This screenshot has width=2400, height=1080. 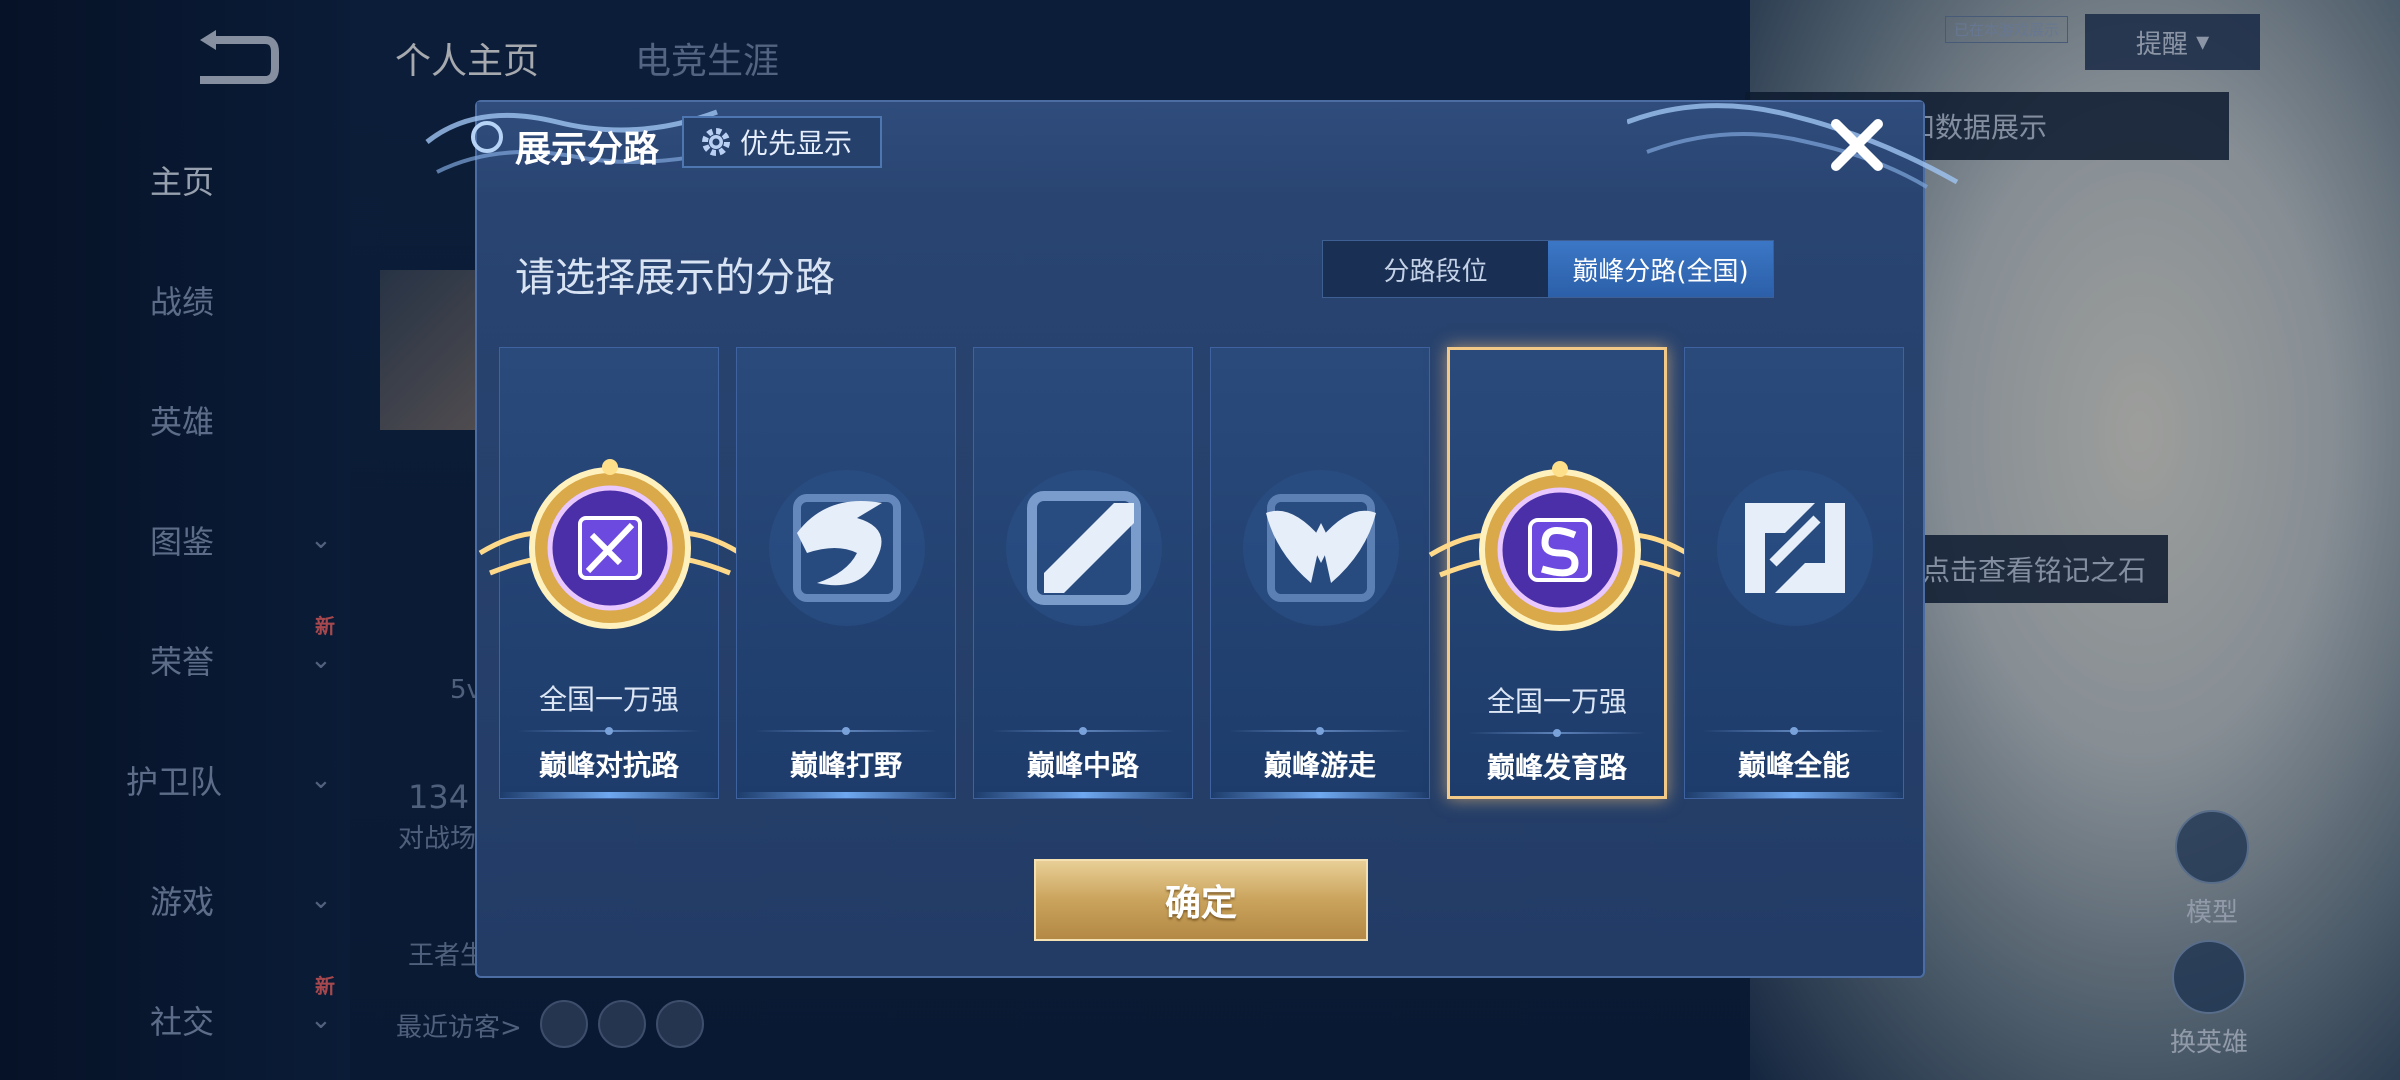 What do you see at coordinates (846, 573) in the screenshot?
I see `lane-card-jungle: 巅峰打野` at bounding box center [846, 573].